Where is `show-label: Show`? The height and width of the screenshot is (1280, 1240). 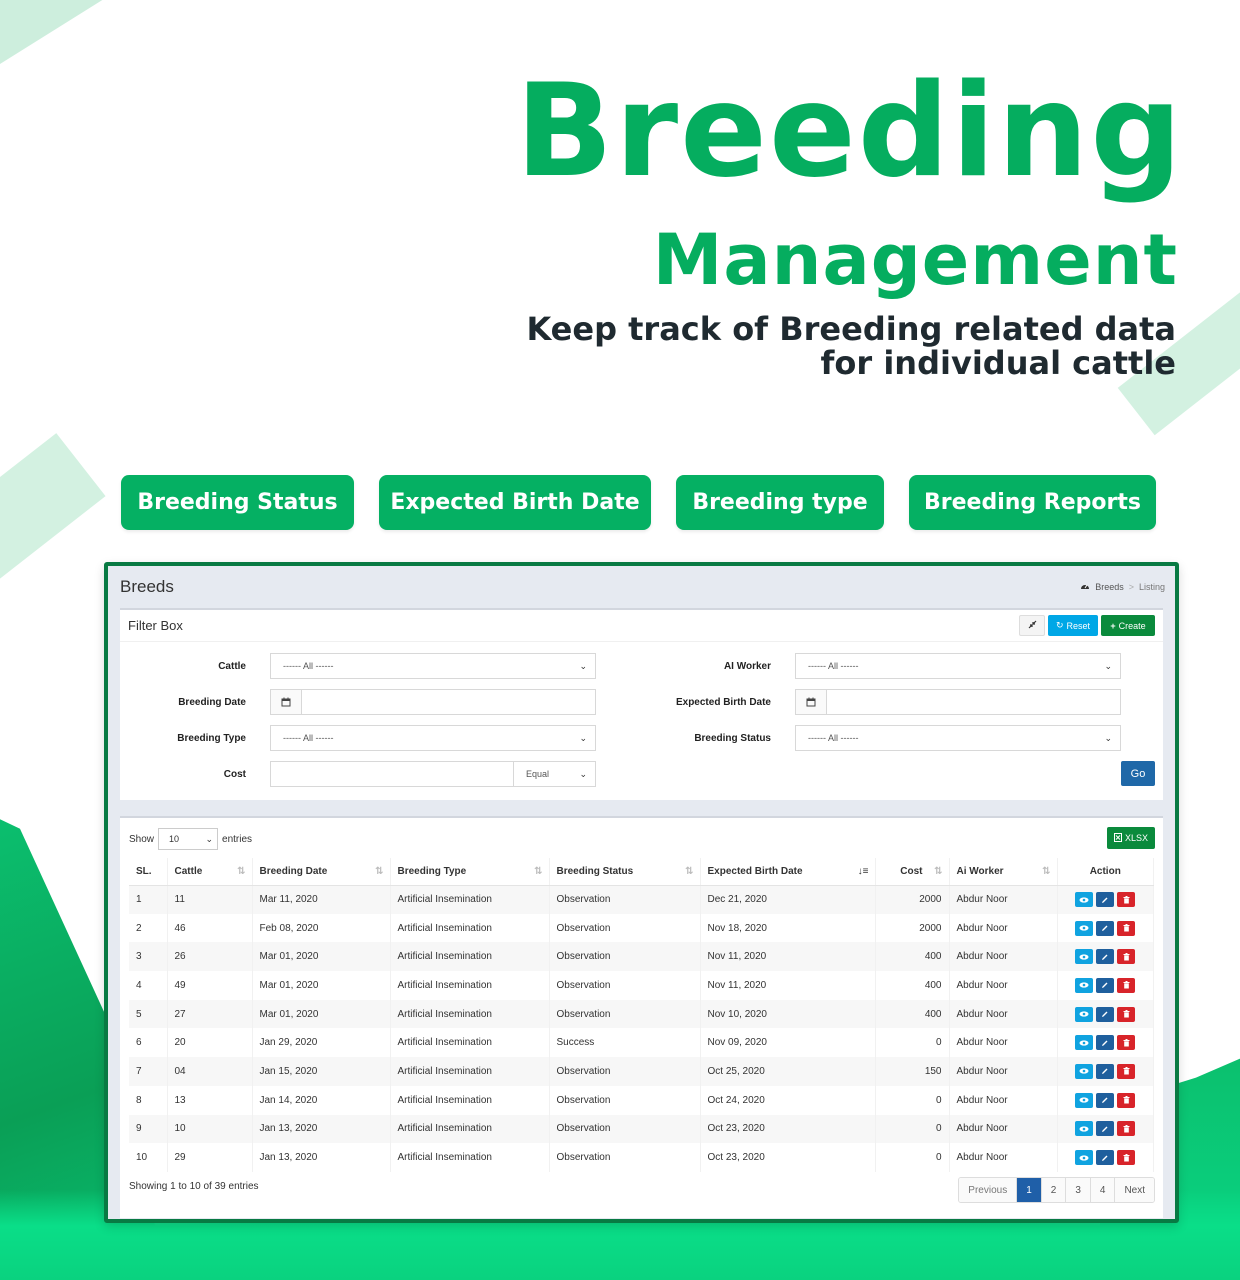 show-label: Show is located at coordinates (142, 839).